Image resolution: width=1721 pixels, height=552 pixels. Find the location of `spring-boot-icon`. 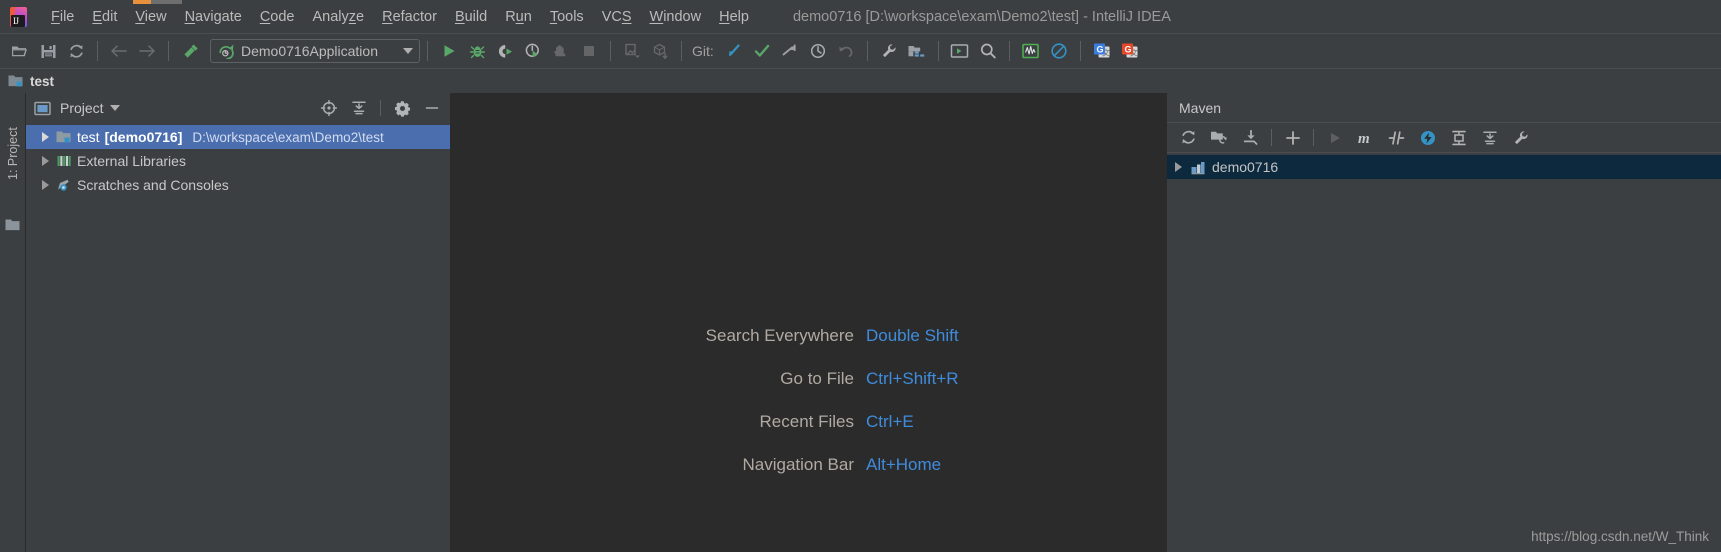

spring-boot-icon is located at coordinates (226, 51).